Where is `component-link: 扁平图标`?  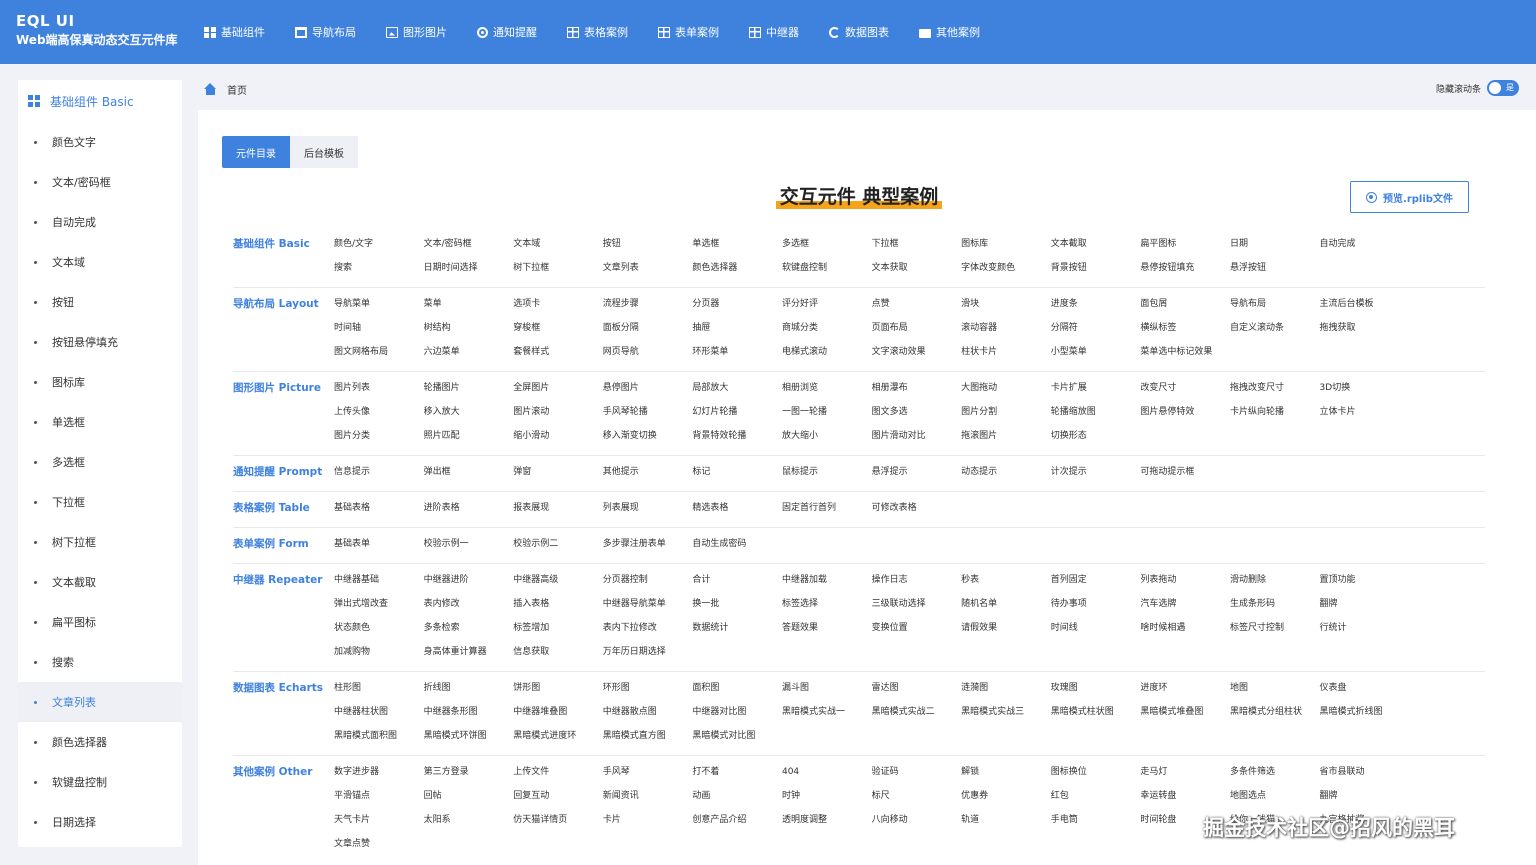 component-link: 扁平图标 is located at coordinates (1185, 244).